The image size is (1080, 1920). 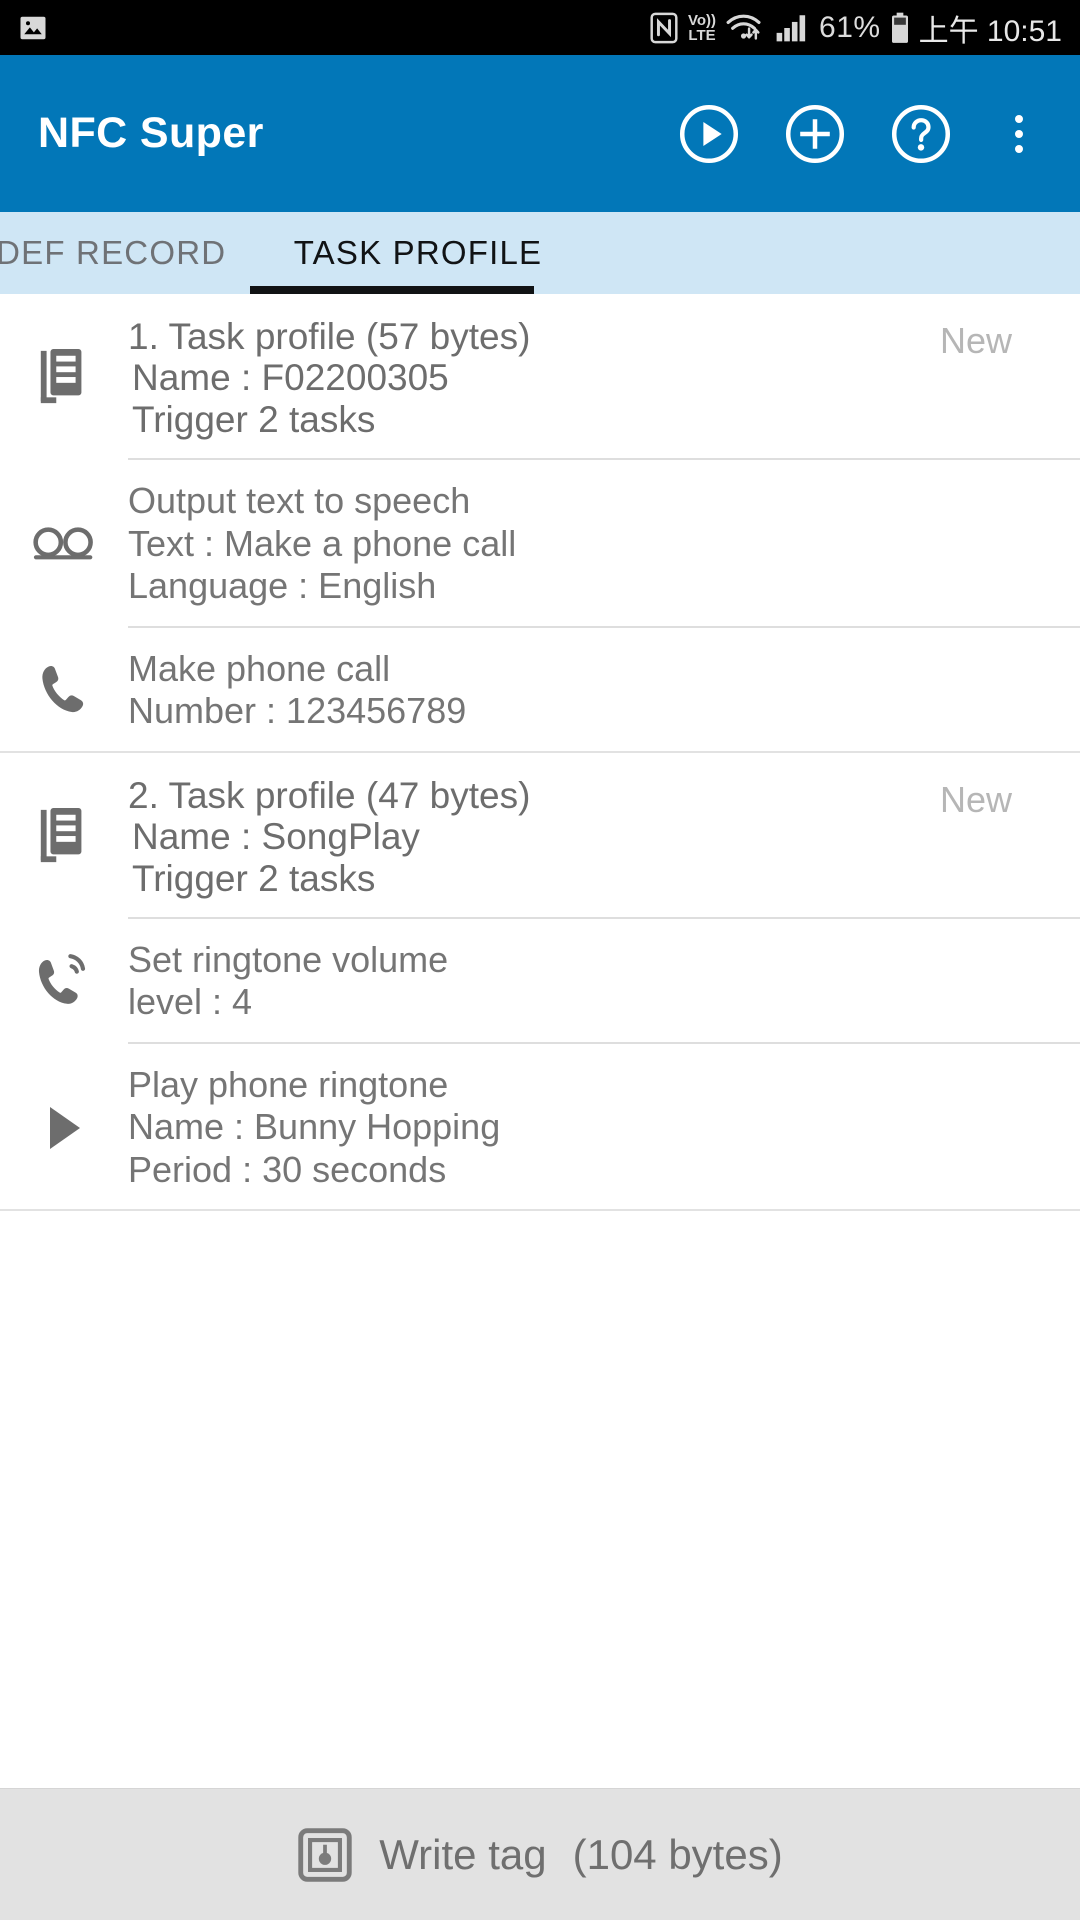 What do you see at coordinates (815, 134) in the screenshot?
I see `plus-circle-icon` at bounding box center [815, 134].